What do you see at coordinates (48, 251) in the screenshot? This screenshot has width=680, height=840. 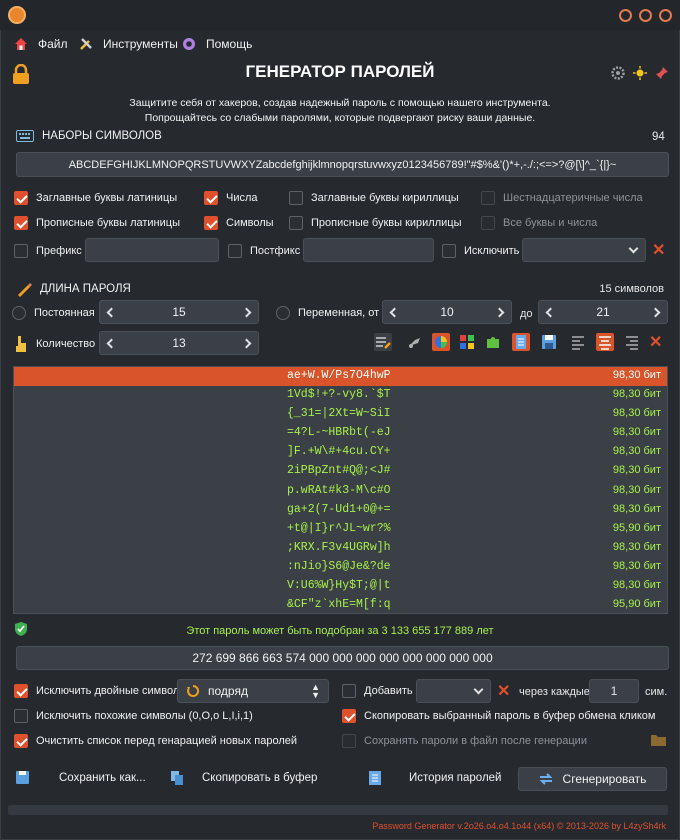 I see `prefix-checkbox: Префикс` at bounding box center [48, 251].